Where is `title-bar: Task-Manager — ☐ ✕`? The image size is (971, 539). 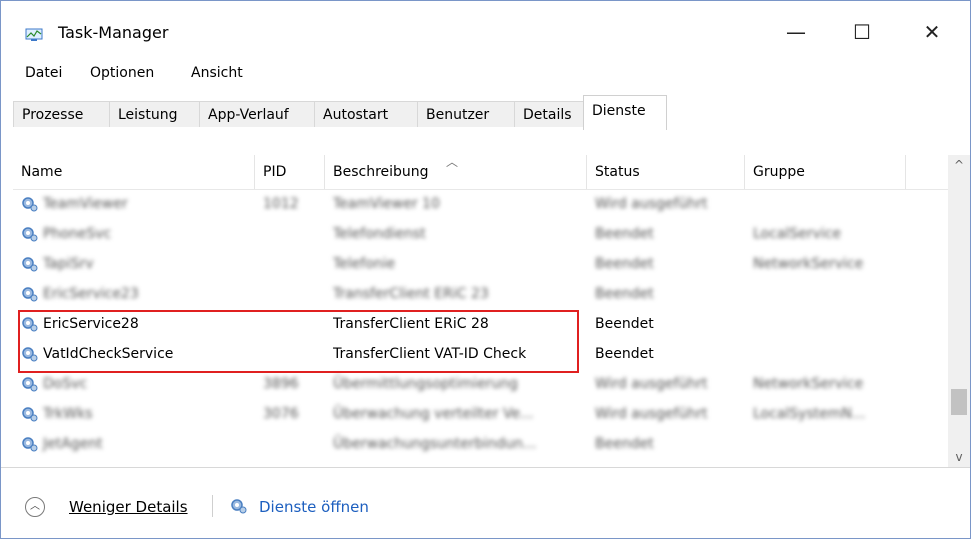 title-bar: Task-Manager — ☐ ✕ is located at coordinates (485, 22).